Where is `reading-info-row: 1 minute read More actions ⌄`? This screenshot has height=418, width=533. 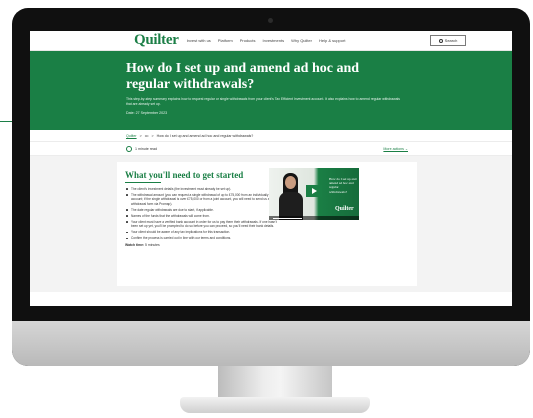 reading-info-row: 1 minute read More actions ⌄ is located at coordinates (271, 149).